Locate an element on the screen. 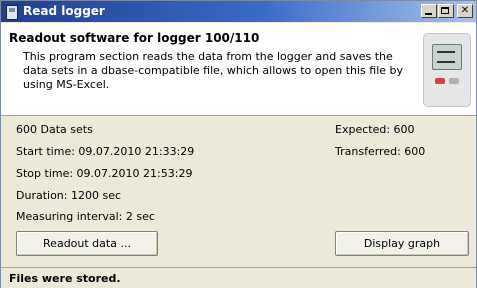  stop-time: Stop time: 09.07.2010 21:53:29 is located at coordinates (104, 173).